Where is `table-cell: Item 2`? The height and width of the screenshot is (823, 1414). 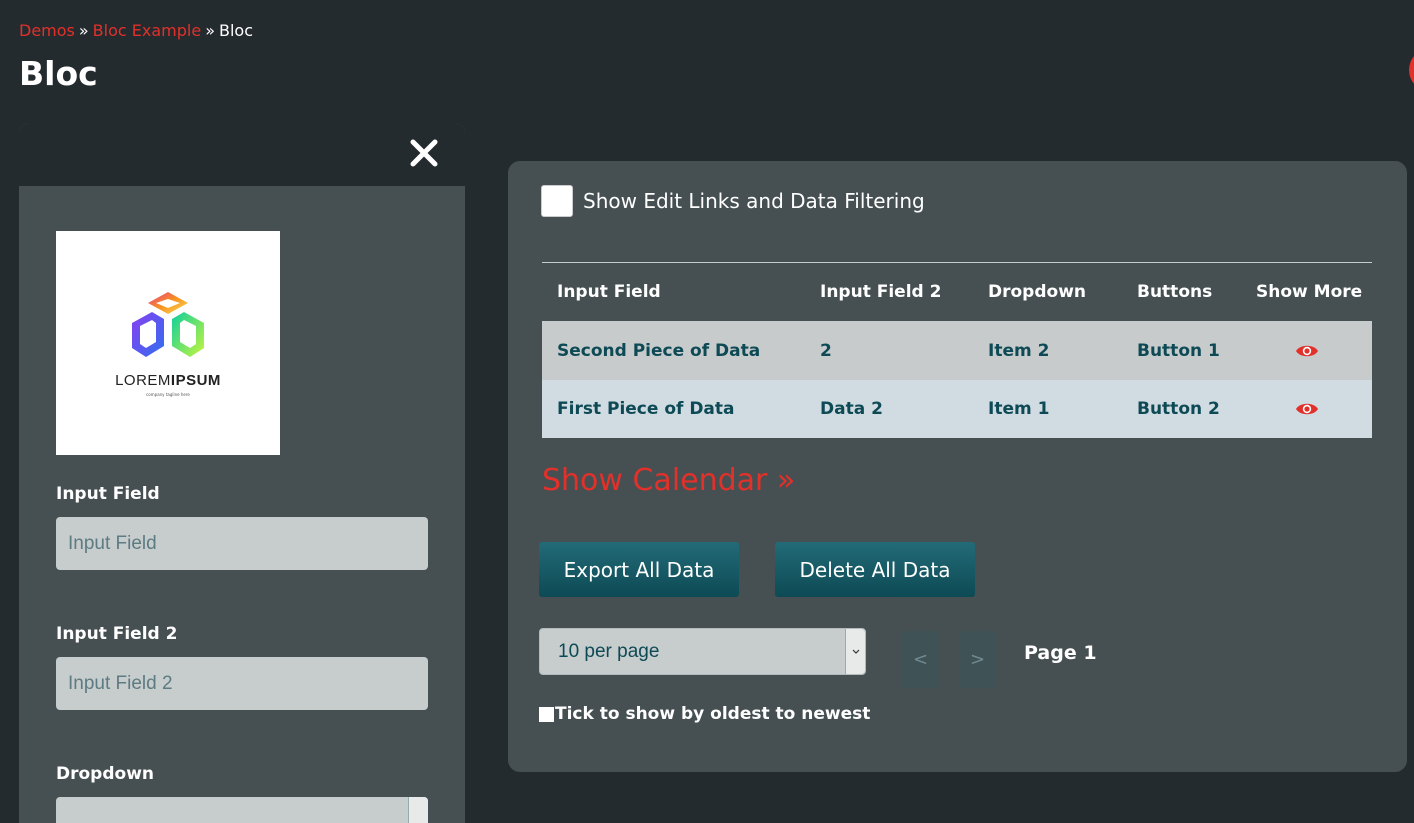
table-cell: Item 2 is located at coordinates (1047, 350).